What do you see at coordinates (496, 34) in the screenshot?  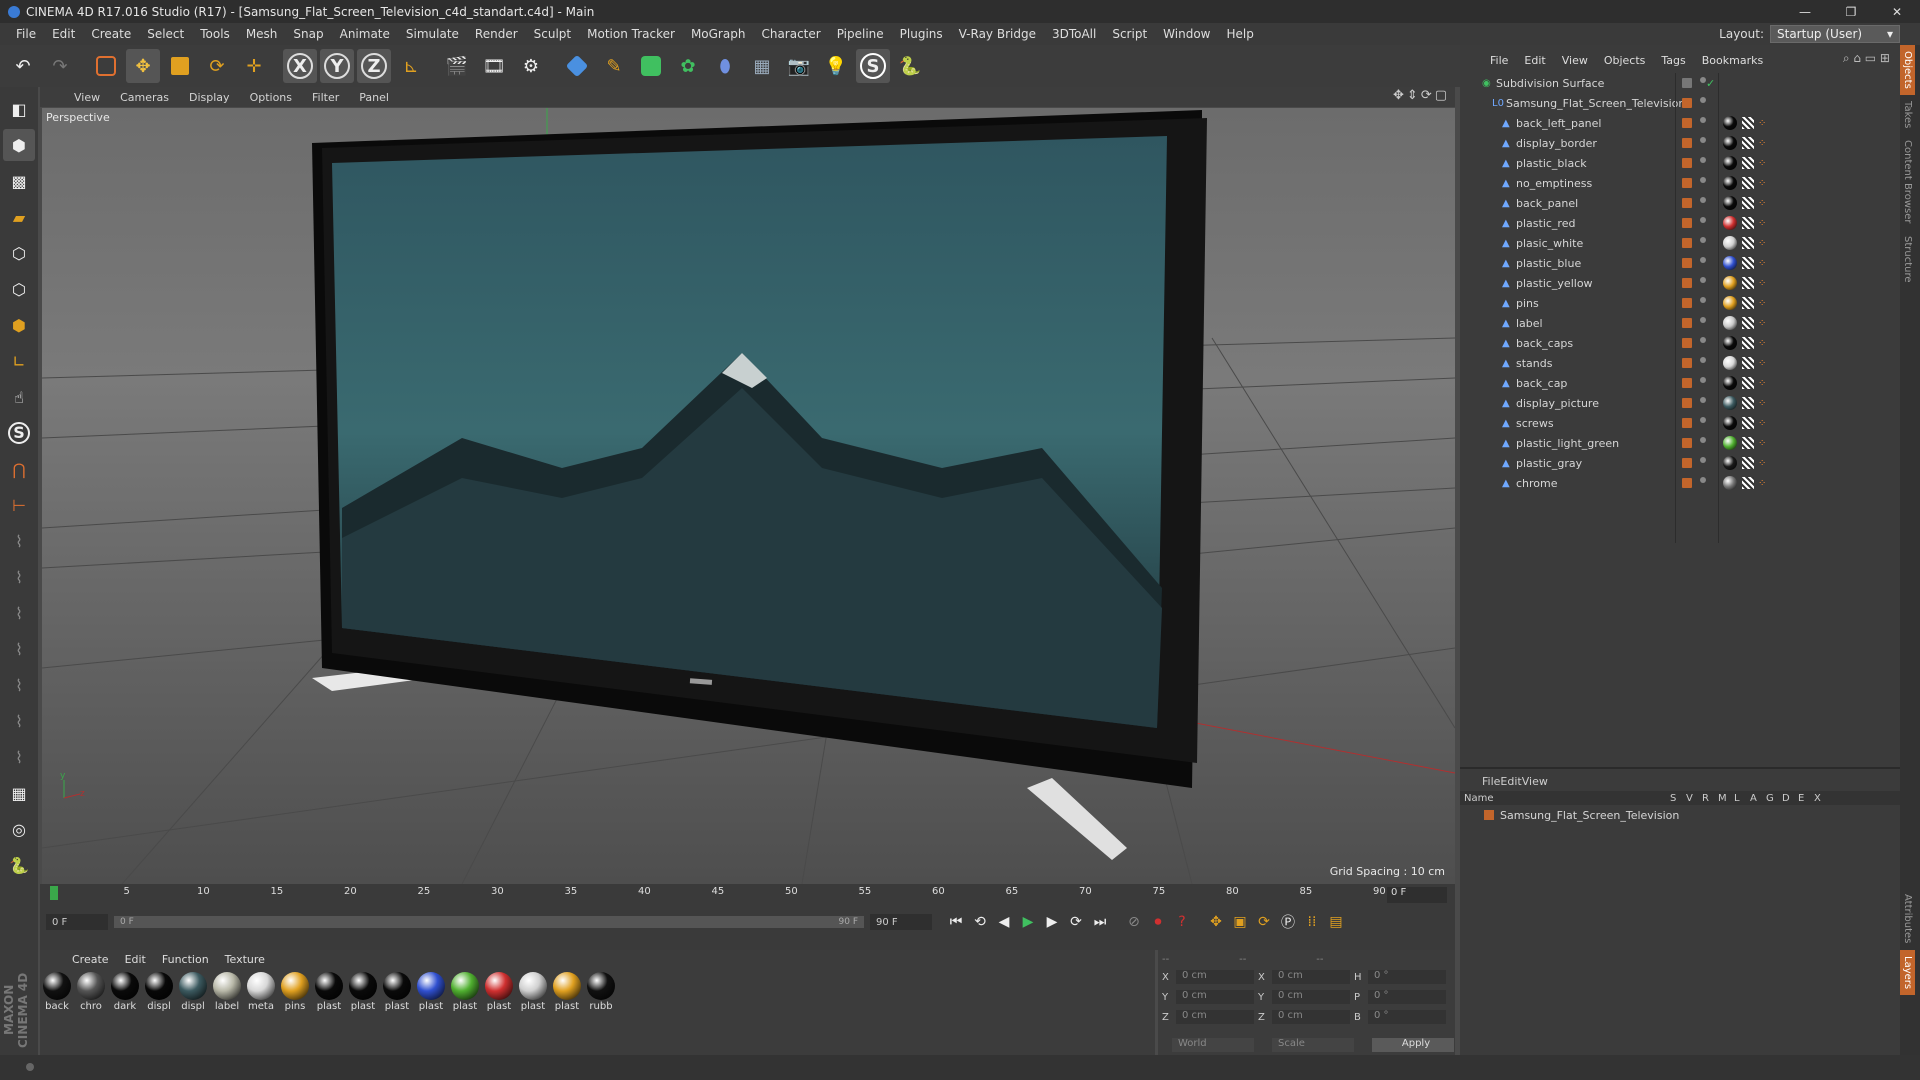 I see `menu-item: Render` at bounding box center [496, 34].